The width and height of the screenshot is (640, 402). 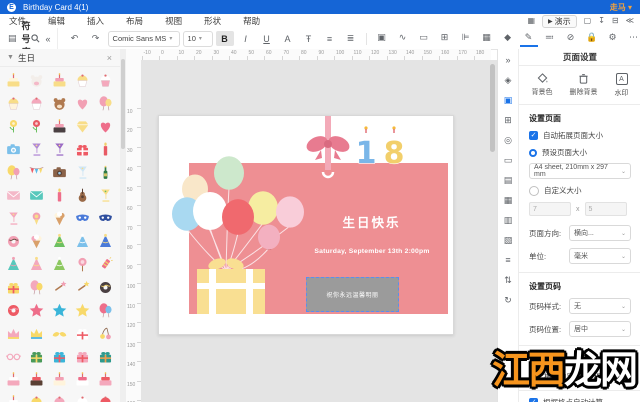 What do you see at coordinates (580, 152) in the screenshot?
I see `preset-size-radio: 预设页面大小` at bounding box center [580, 152].